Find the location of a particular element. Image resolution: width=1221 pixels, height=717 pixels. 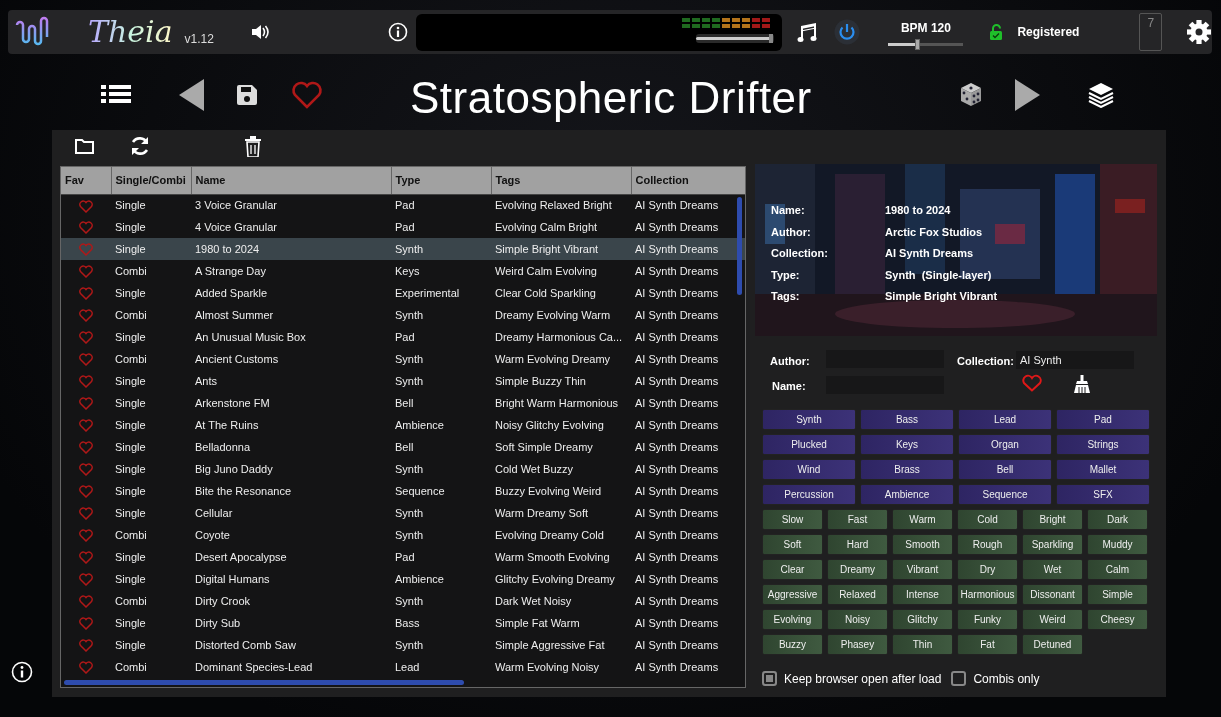

list-icon is located at coordinates (116, 95).